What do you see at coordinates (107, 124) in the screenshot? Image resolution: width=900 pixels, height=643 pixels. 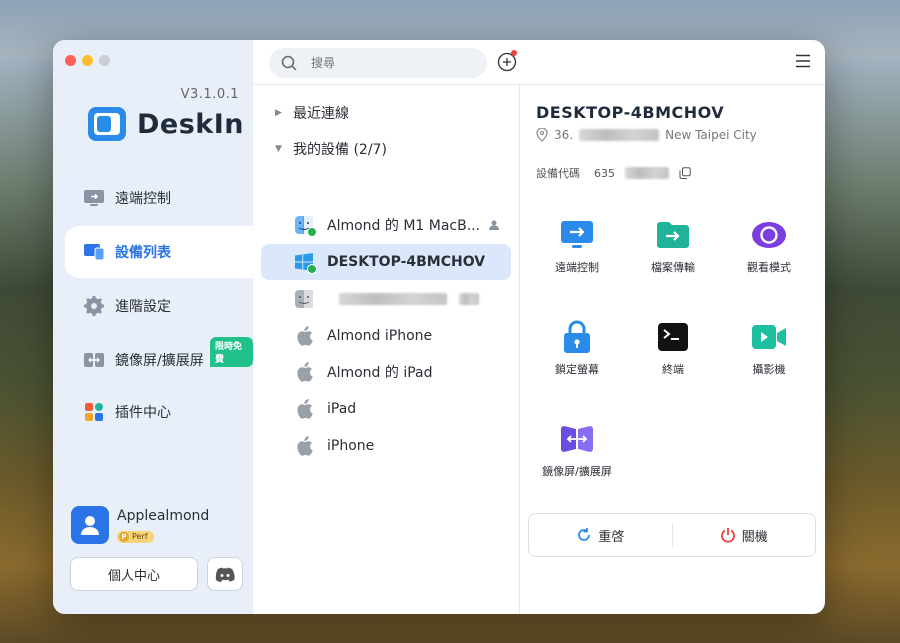 I see `deskin-logo-icon` at bounding box center [107, 124].